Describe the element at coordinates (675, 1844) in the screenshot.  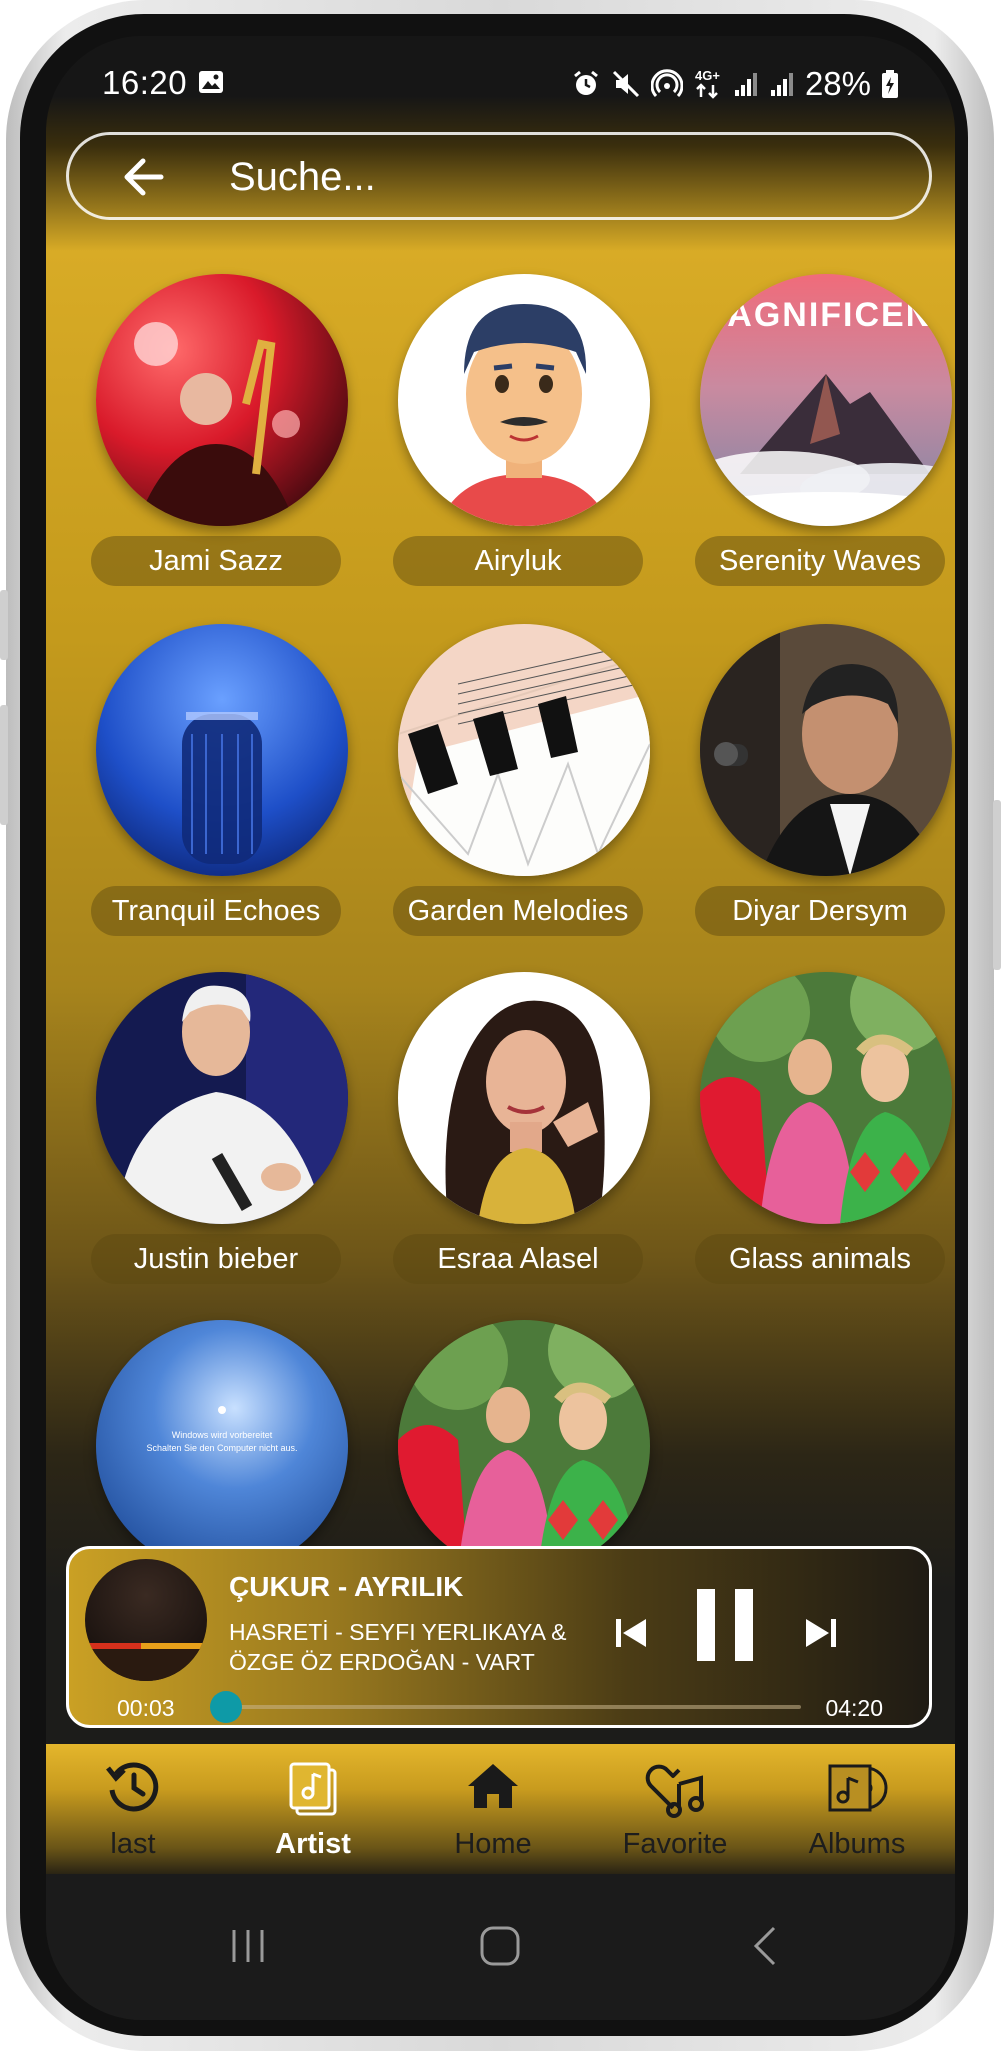
I see `nav-label: Favorite` at that location.